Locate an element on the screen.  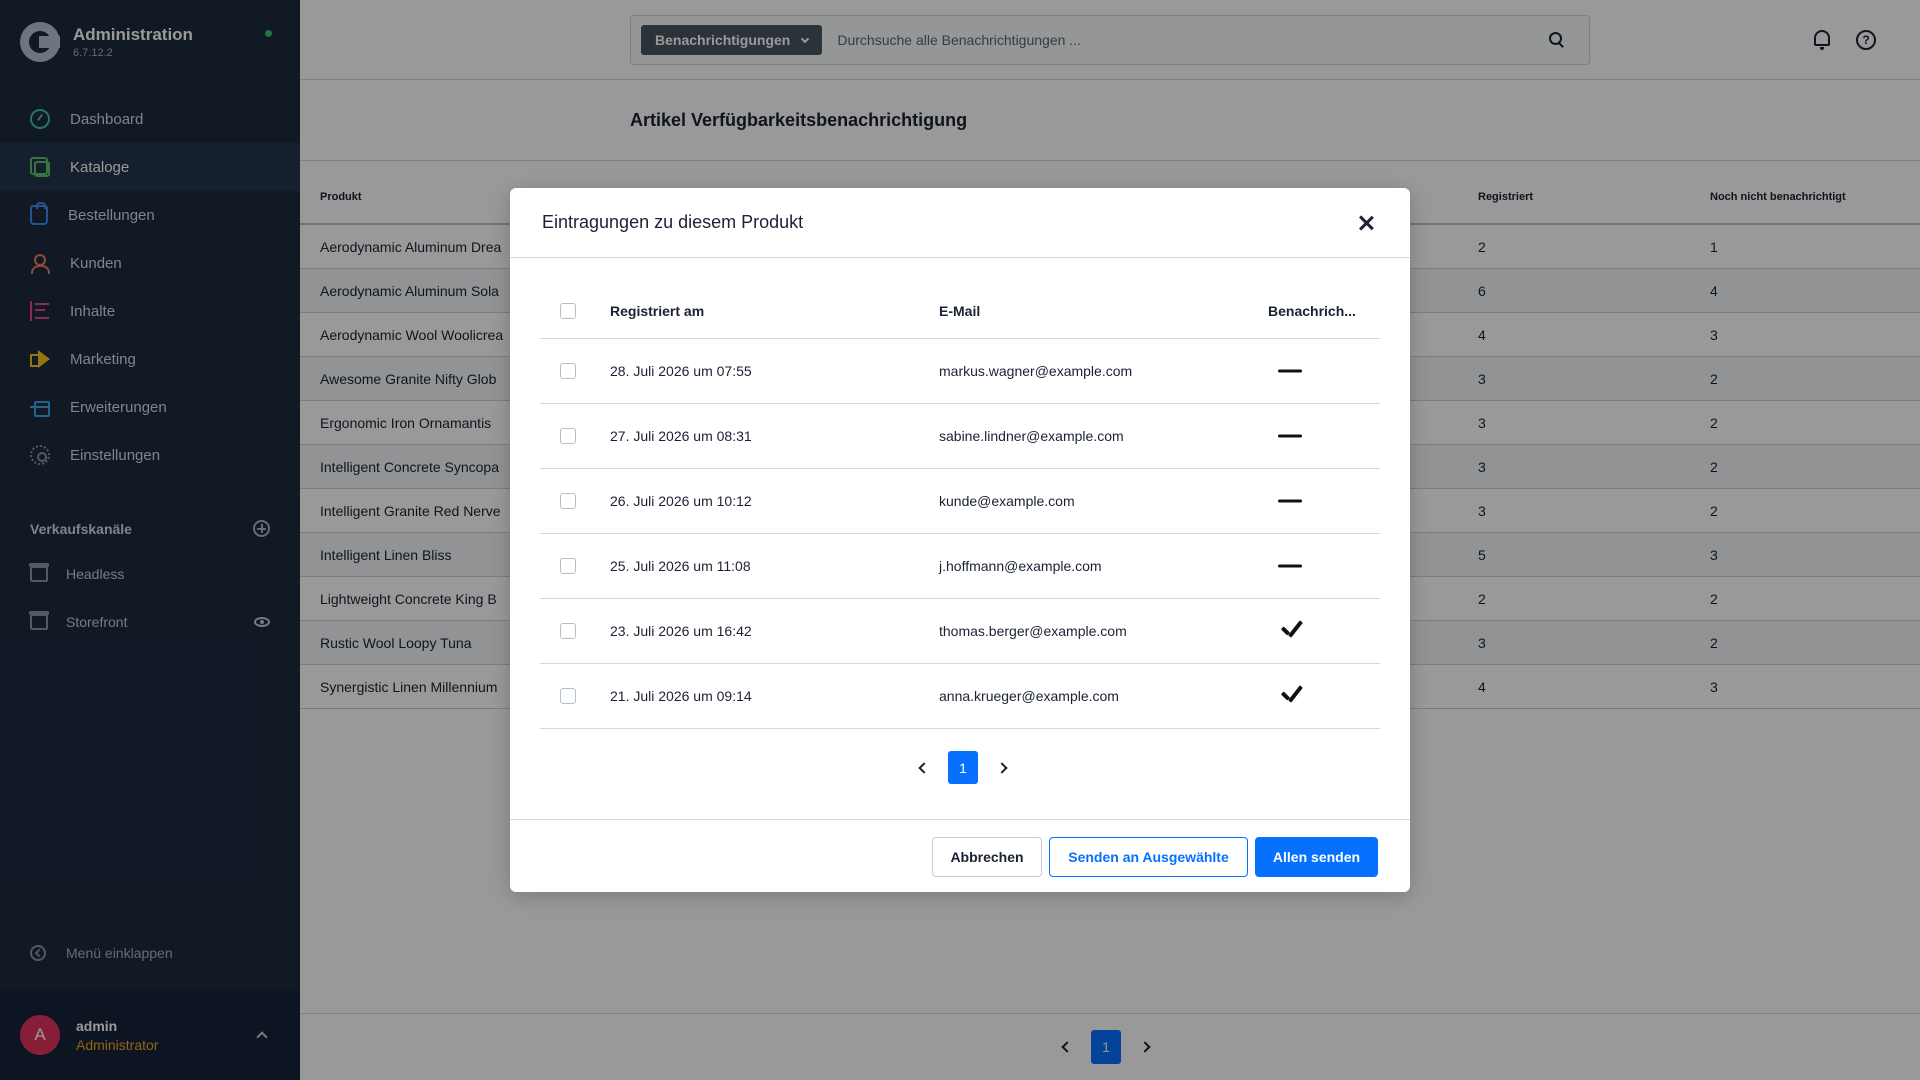
close-icon is located at coordinates (1366, 223).